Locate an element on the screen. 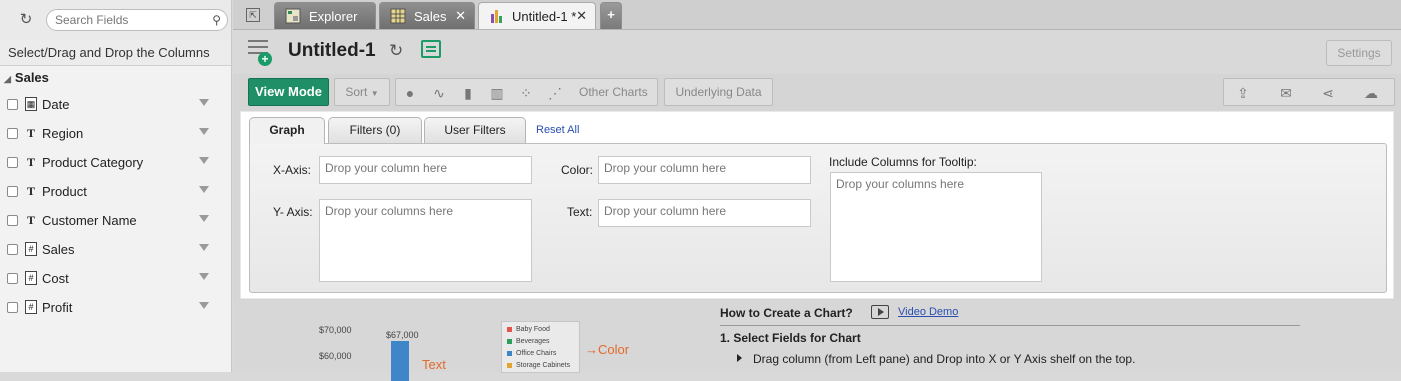 The image size is (1401, 381). field-item-cost: # Cost is located at coordinates (115, 278).